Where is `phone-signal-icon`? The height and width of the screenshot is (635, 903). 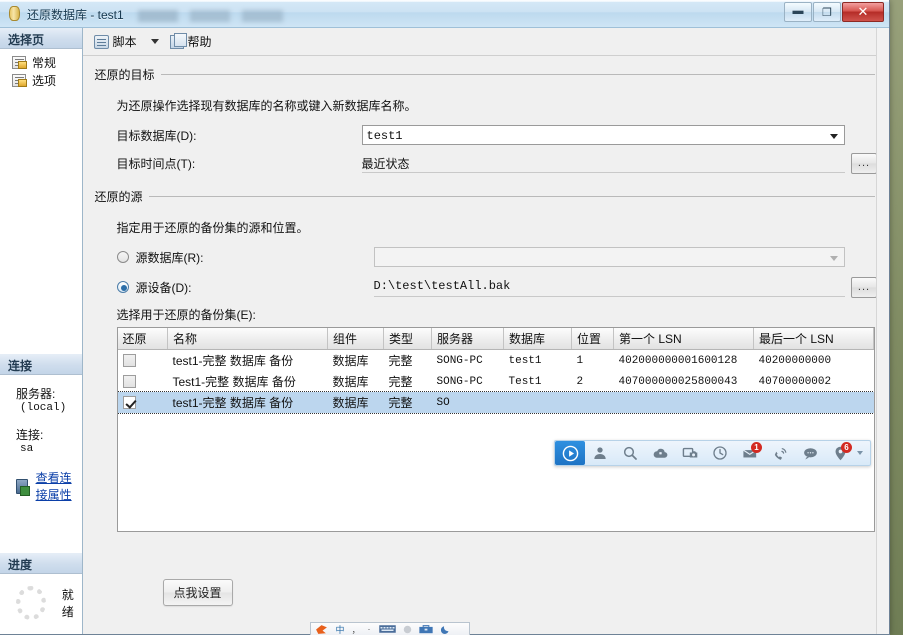
phone-signal-icon is located at coordinates (780, 453).